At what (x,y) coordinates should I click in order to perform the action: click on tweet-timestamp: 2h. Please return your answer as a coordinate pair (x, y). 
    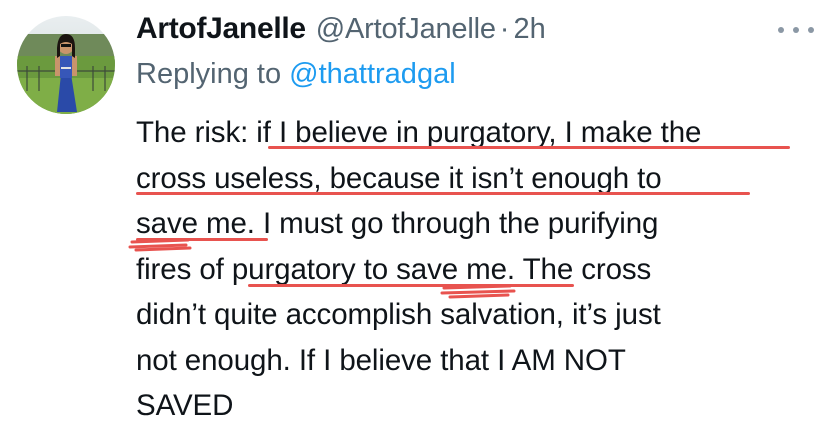
    Looking at the image, I should click on (529, 29).